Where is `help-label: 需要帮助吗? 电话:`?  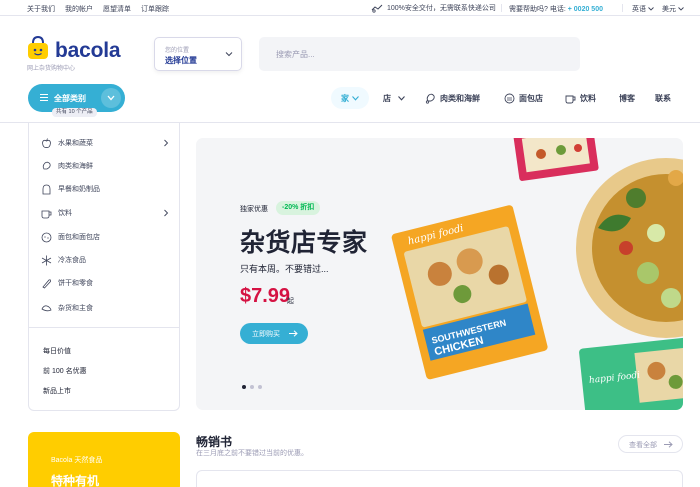 help-label: 需要帮助吗? 电话: is located at coordinates (537, 9).